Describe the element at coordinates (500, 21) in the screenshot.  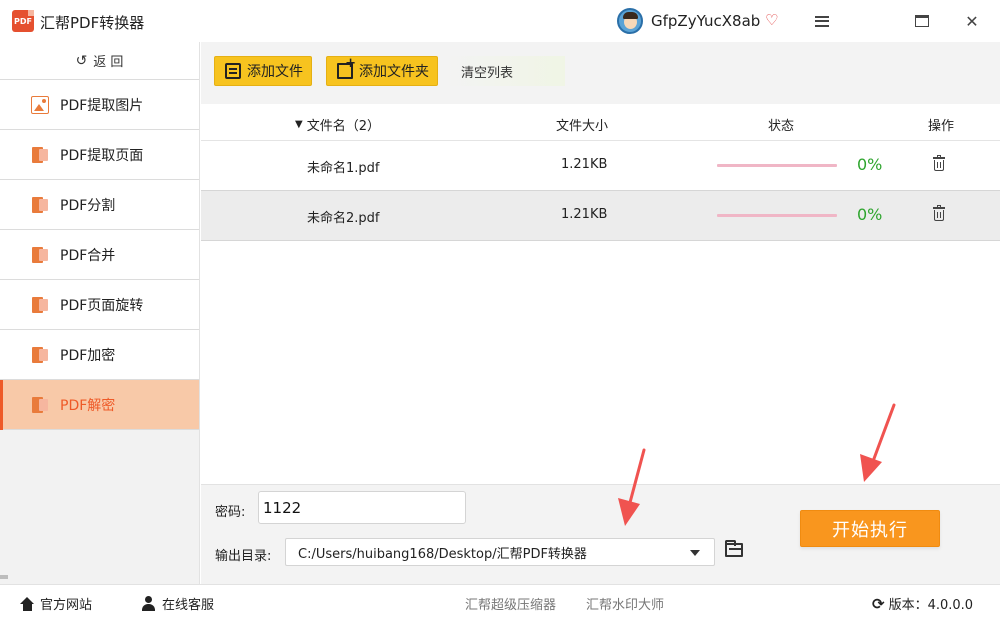
I see `title-bar: PDF 汇帮PDF转换器 GfpZyYucX8ab ♡ ✕` at that location.